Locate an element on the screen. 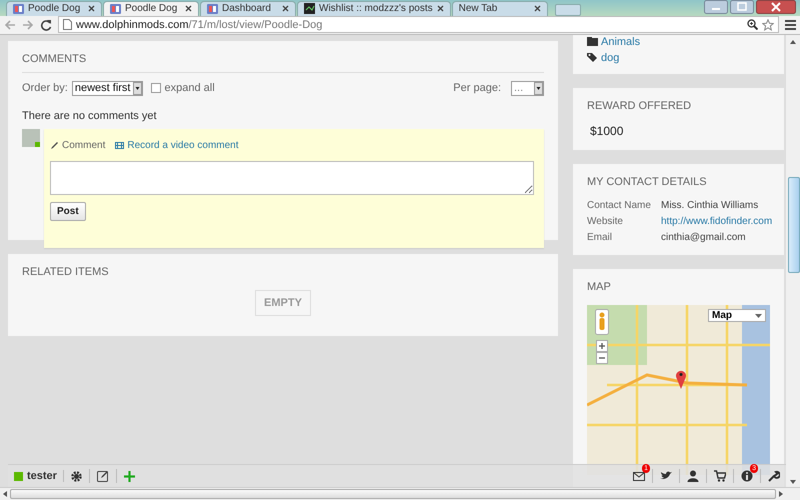  order-select: newest first is located at coordinates (107, 88).